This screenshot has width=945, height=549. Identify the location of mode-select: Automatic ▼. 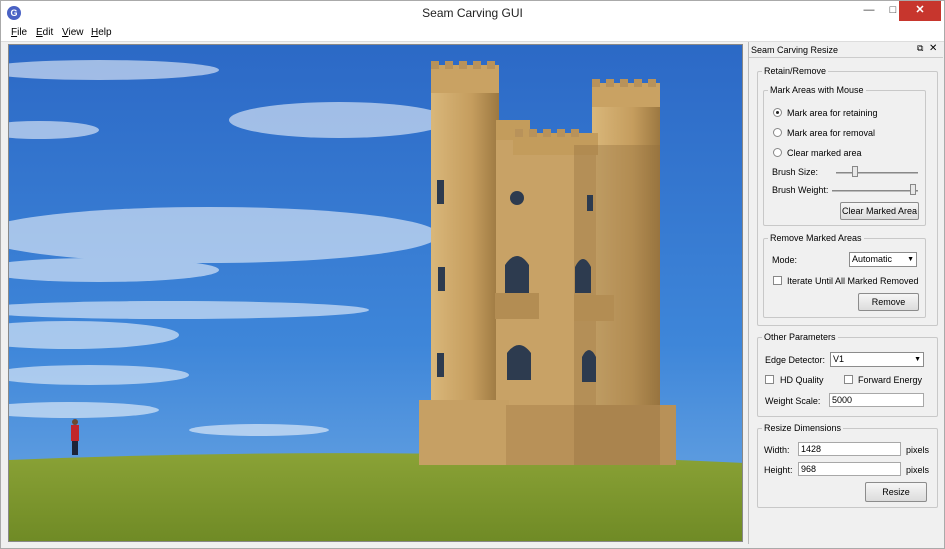
(883, 259).